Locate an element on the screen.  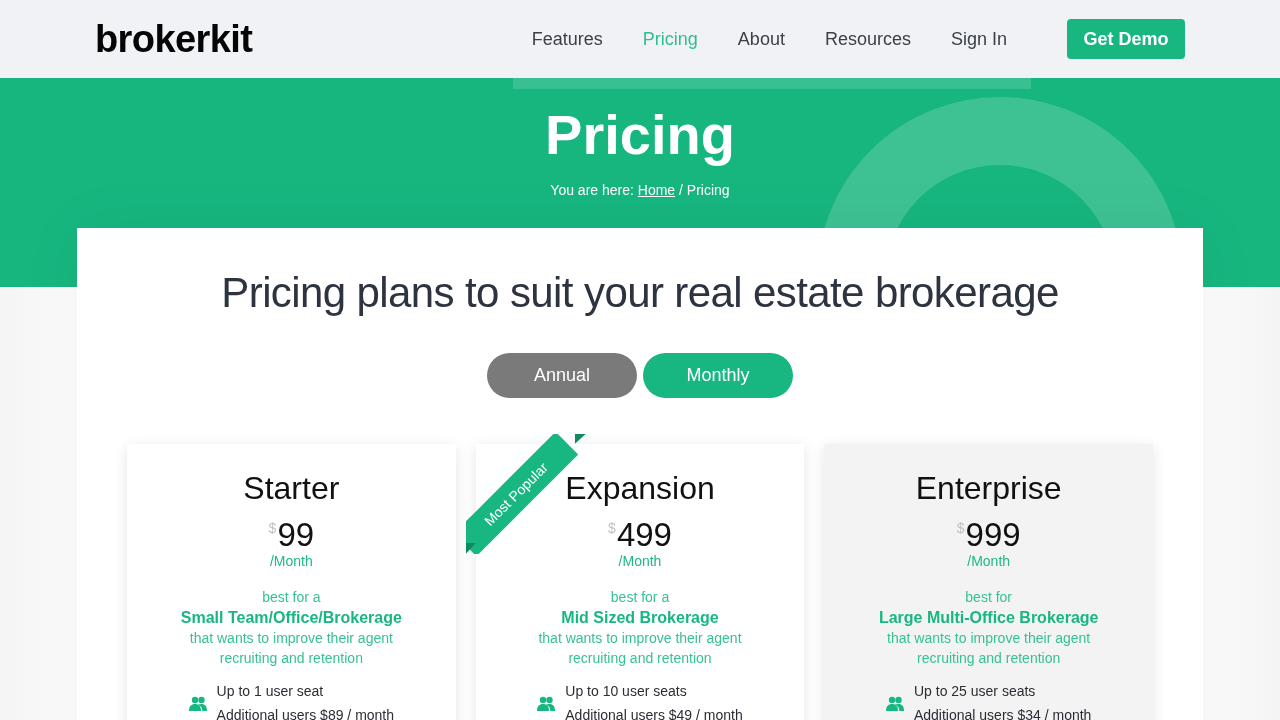
section-heading: Pricing plans to suit your real estate brokerage is located at coordinates (640, 293).